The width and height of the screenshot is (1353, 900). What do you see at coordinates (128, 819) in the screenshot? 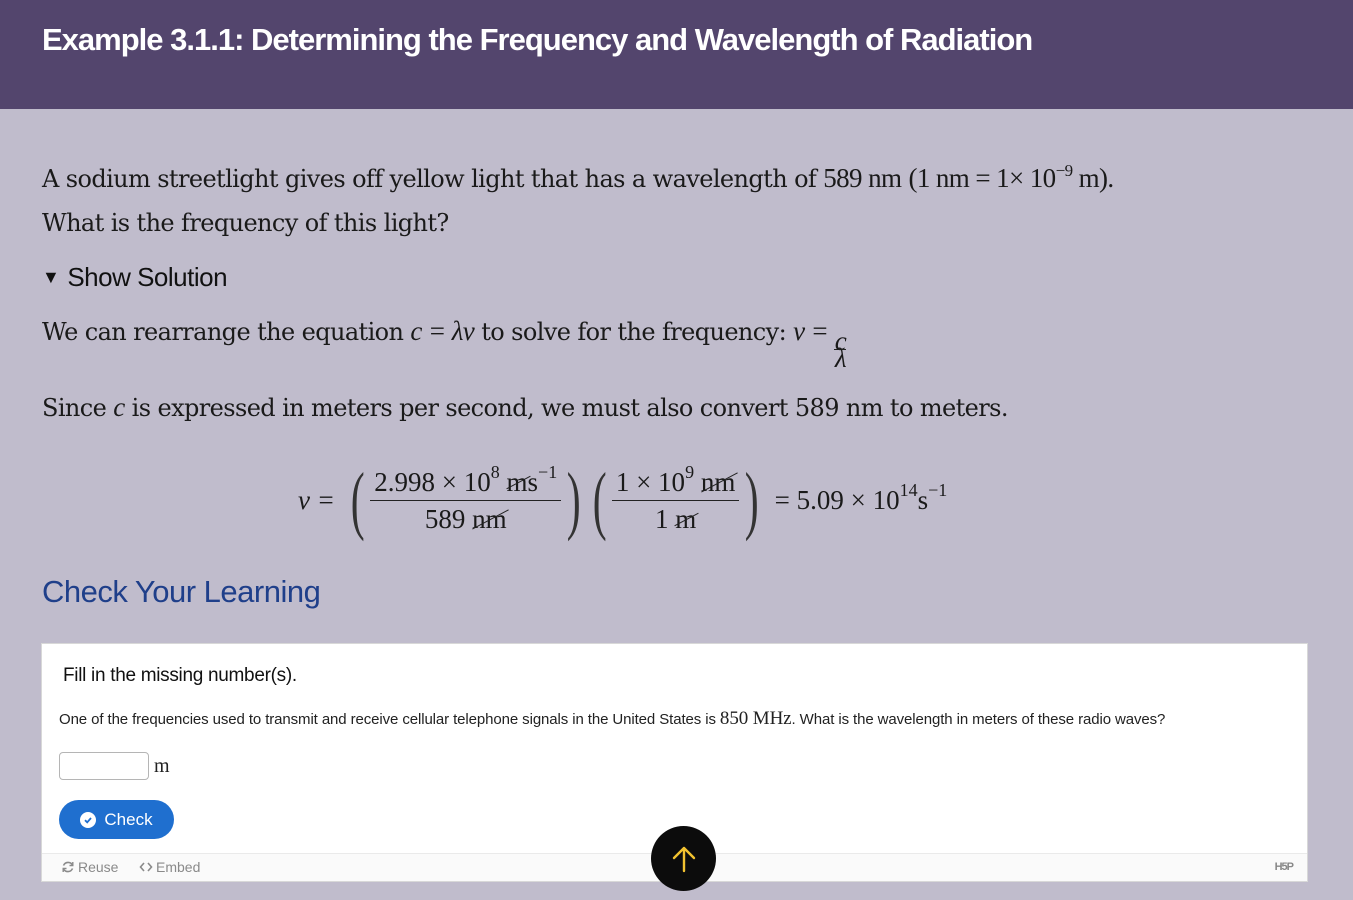
I see `check-label: Check` at bounding box center [128, 819].